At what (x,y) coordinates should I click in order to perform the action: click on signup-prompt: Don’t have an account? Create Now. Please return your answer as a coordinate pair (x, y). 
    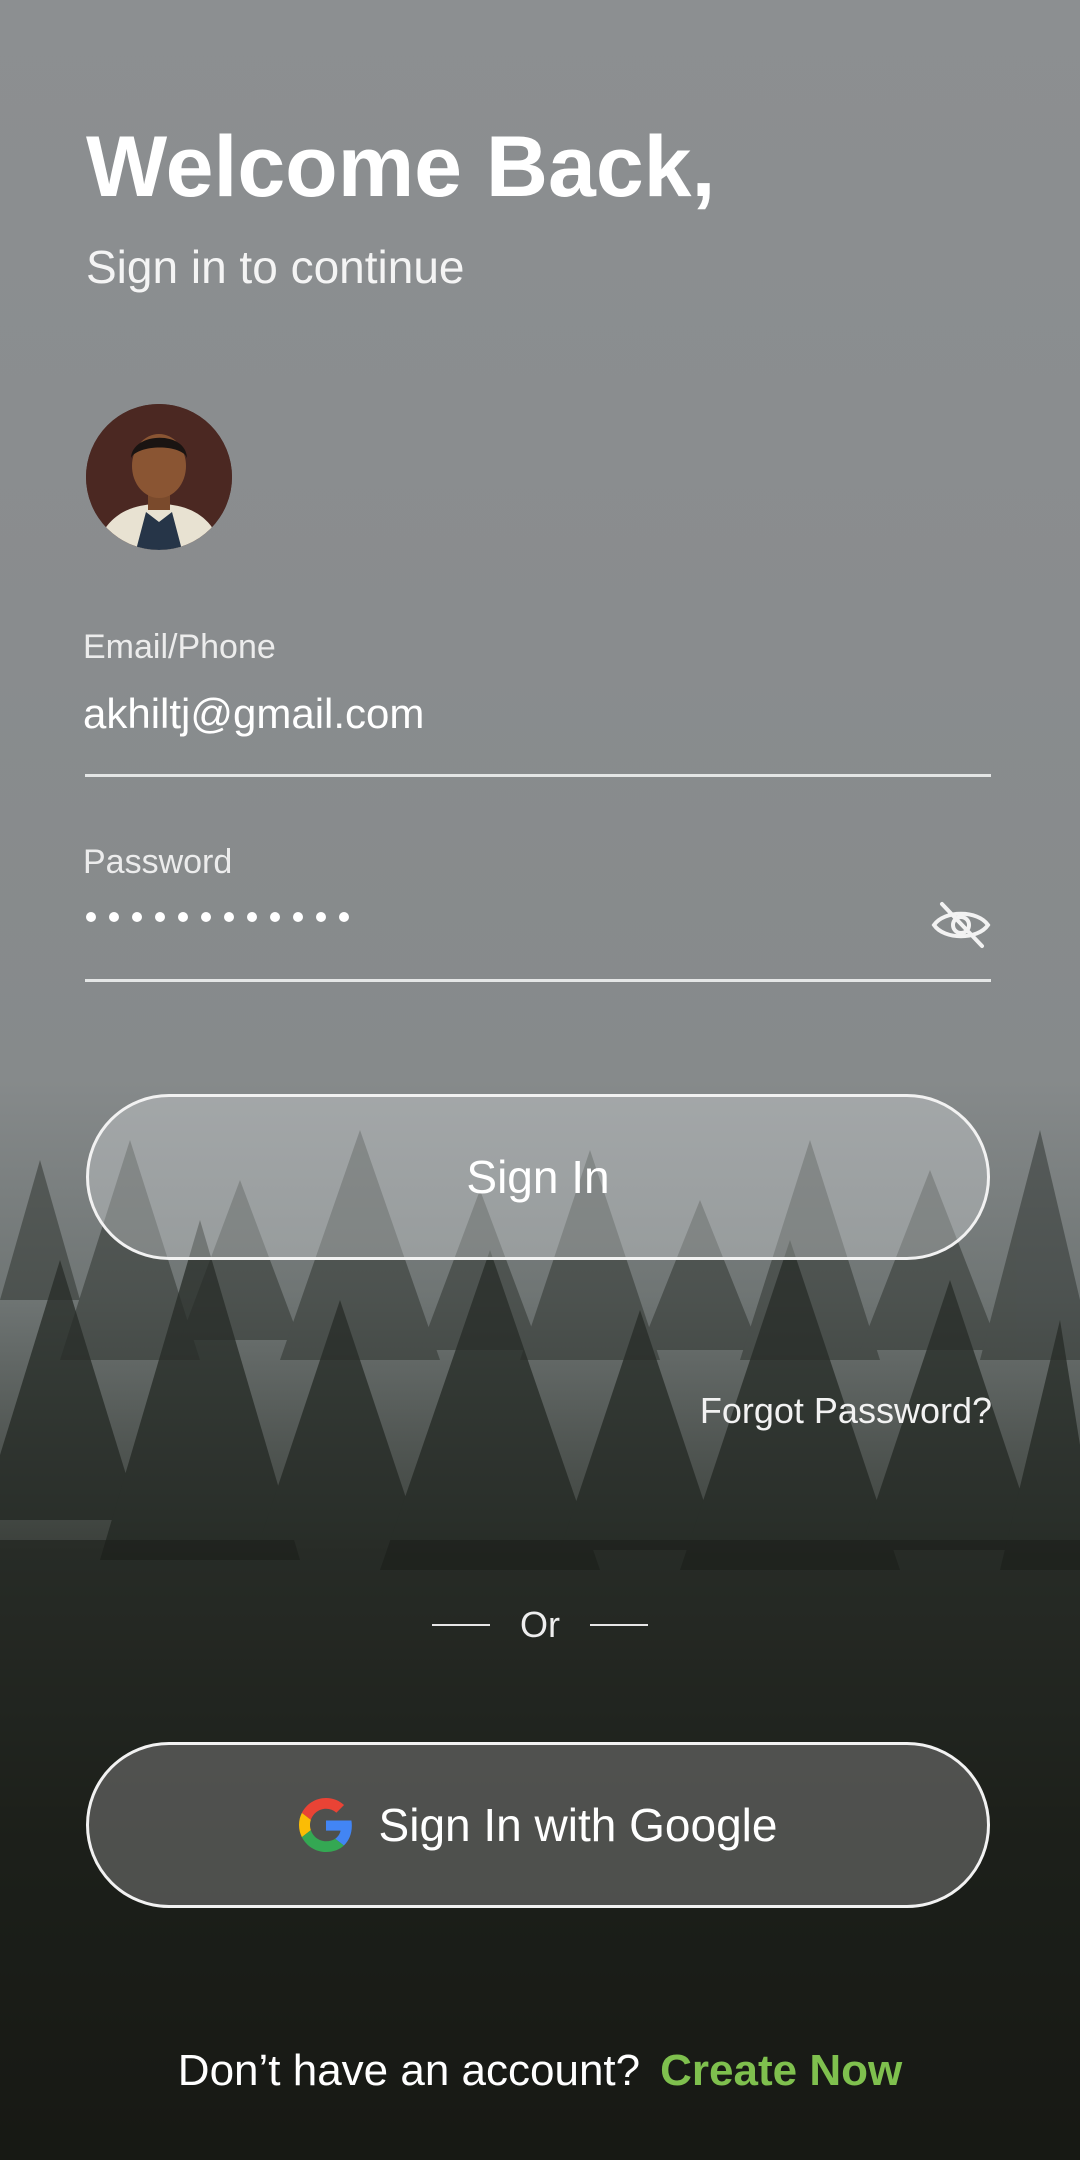
    Looking at the image, I should click on (540, 2071).